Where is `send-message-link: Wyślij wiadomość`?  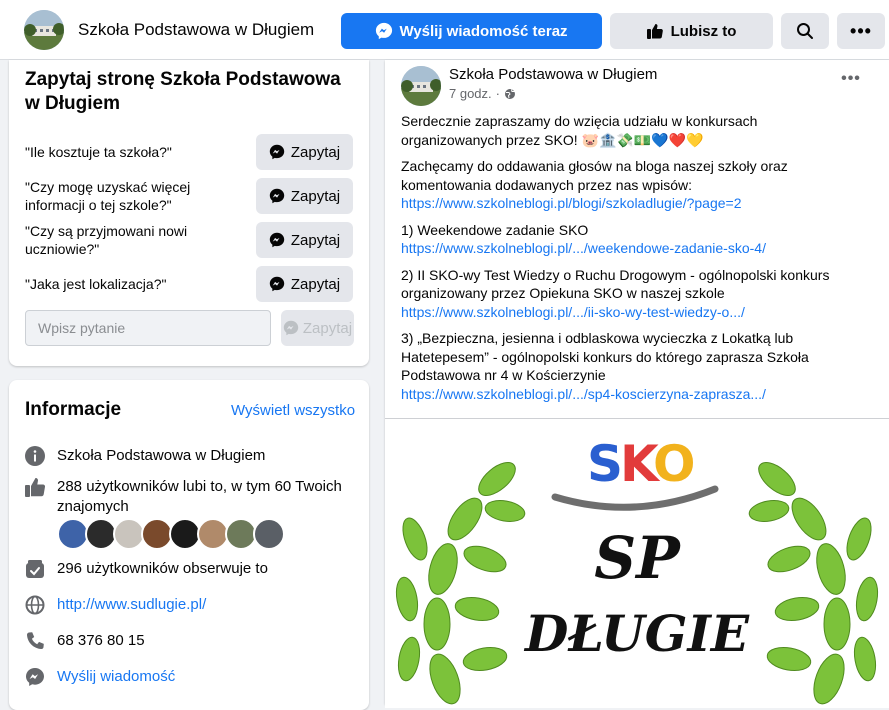 send-message-link: Wyślij wiadomość is located at coordinates (116, 677).